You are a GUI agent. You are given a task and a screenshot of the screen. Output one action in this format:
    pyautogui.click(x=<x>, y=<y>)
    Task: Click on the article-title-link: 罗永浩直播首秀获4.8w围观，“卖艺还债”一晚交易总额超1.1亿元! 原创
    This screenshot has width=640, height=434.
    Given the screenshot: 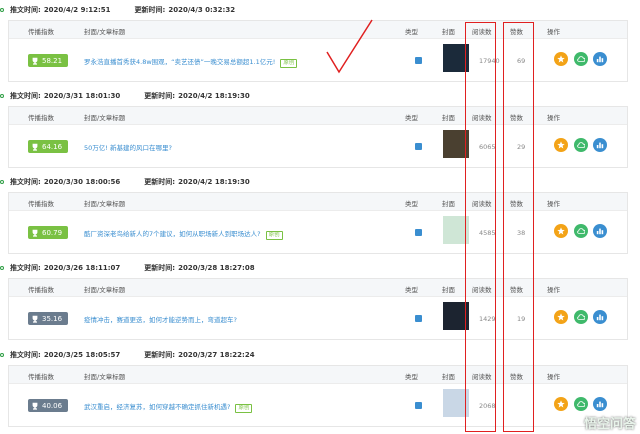 What is the action you would take?
    pyautogui.click(x=191, y=62)
    